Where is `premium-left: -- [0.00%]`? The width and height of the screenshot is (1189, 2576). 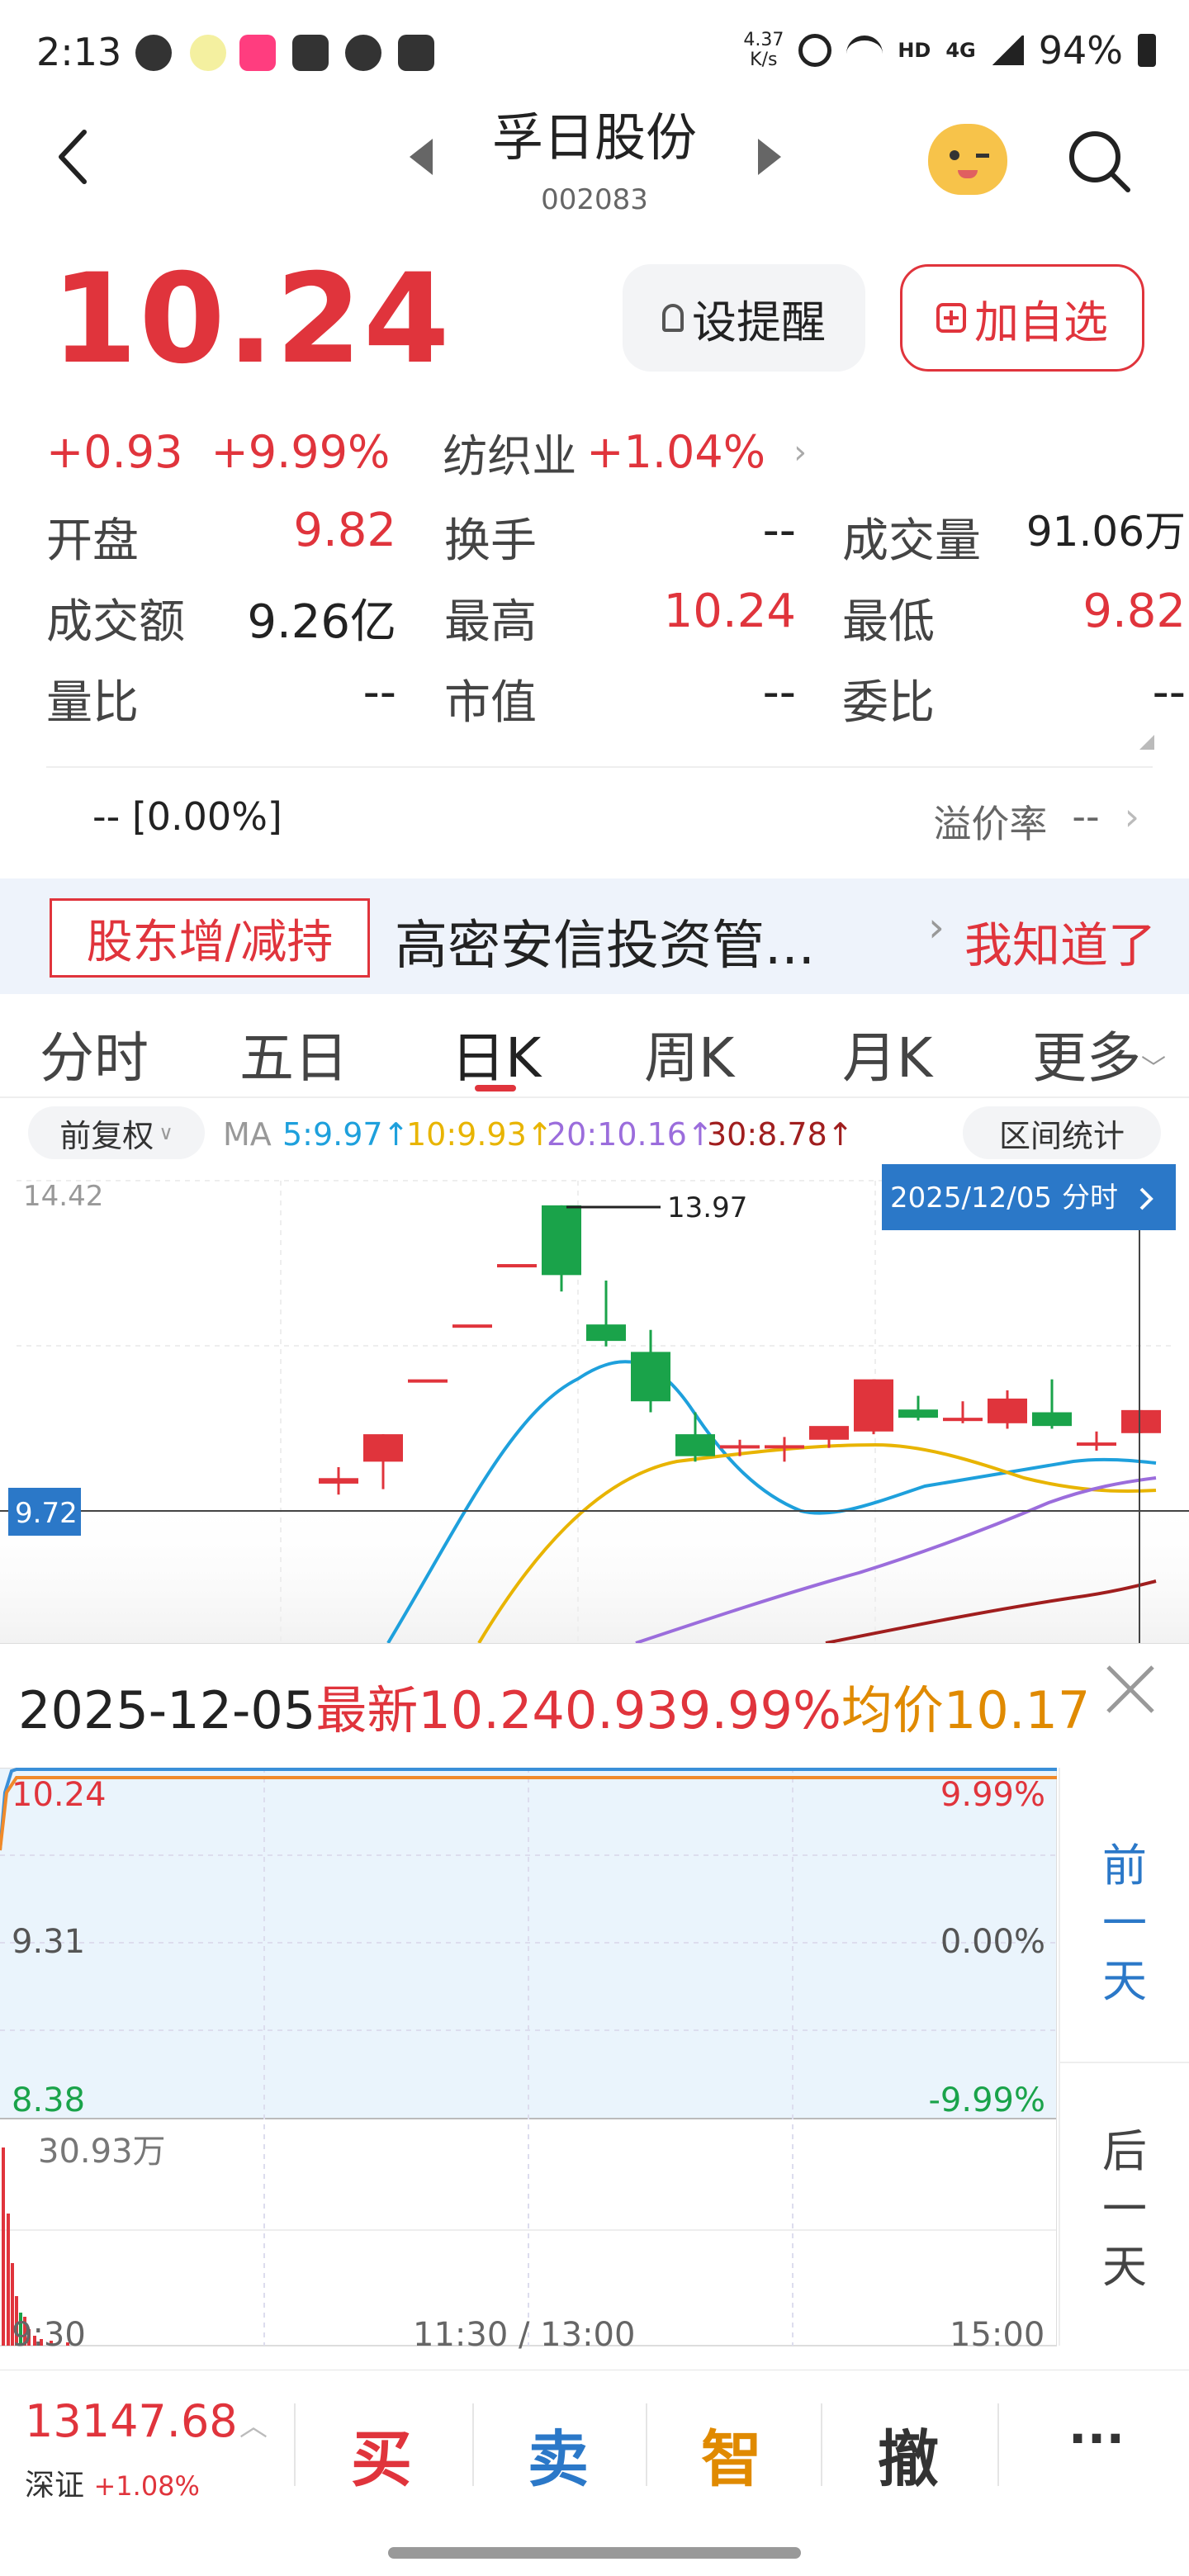 premium-left: -- [0.00%] is located at coordinates (187, 816).